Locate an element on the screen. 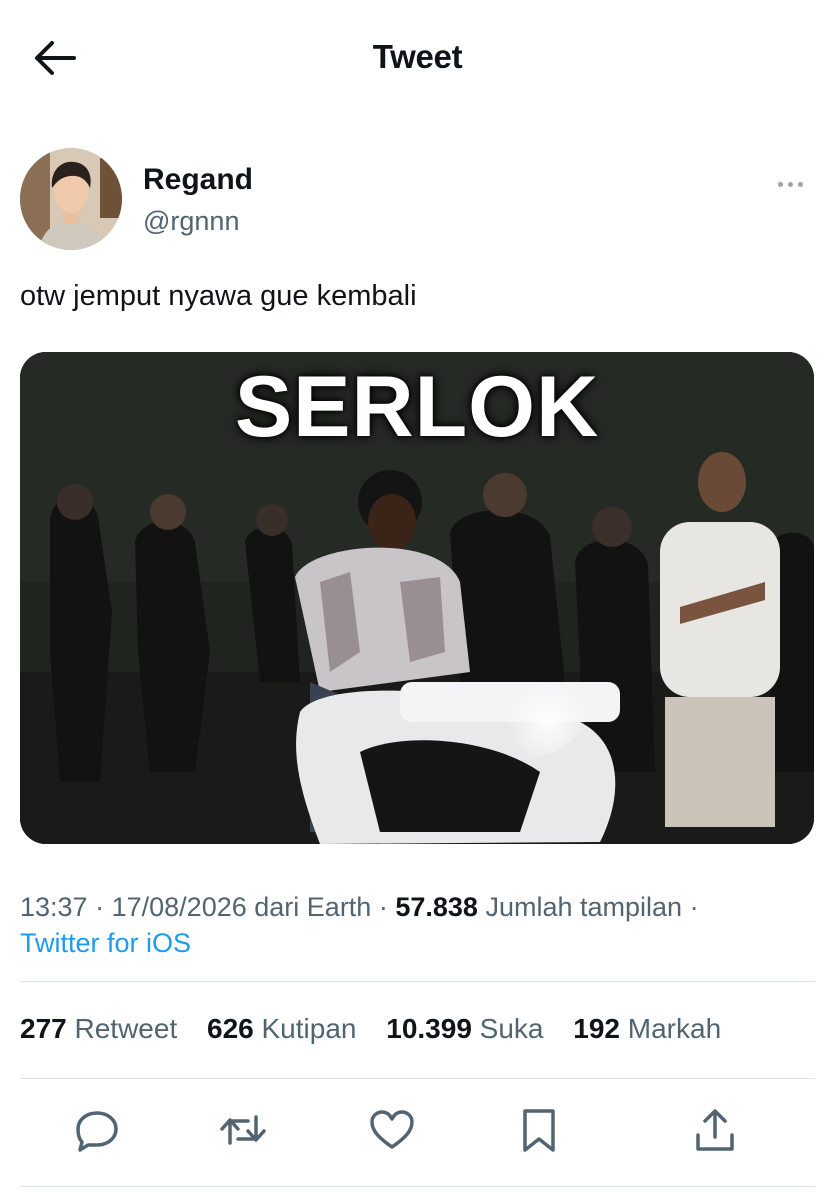 Image resolution: width=835 pixels, height=1200 pixels. author-name: Regand is located at coordinates (198, 180).